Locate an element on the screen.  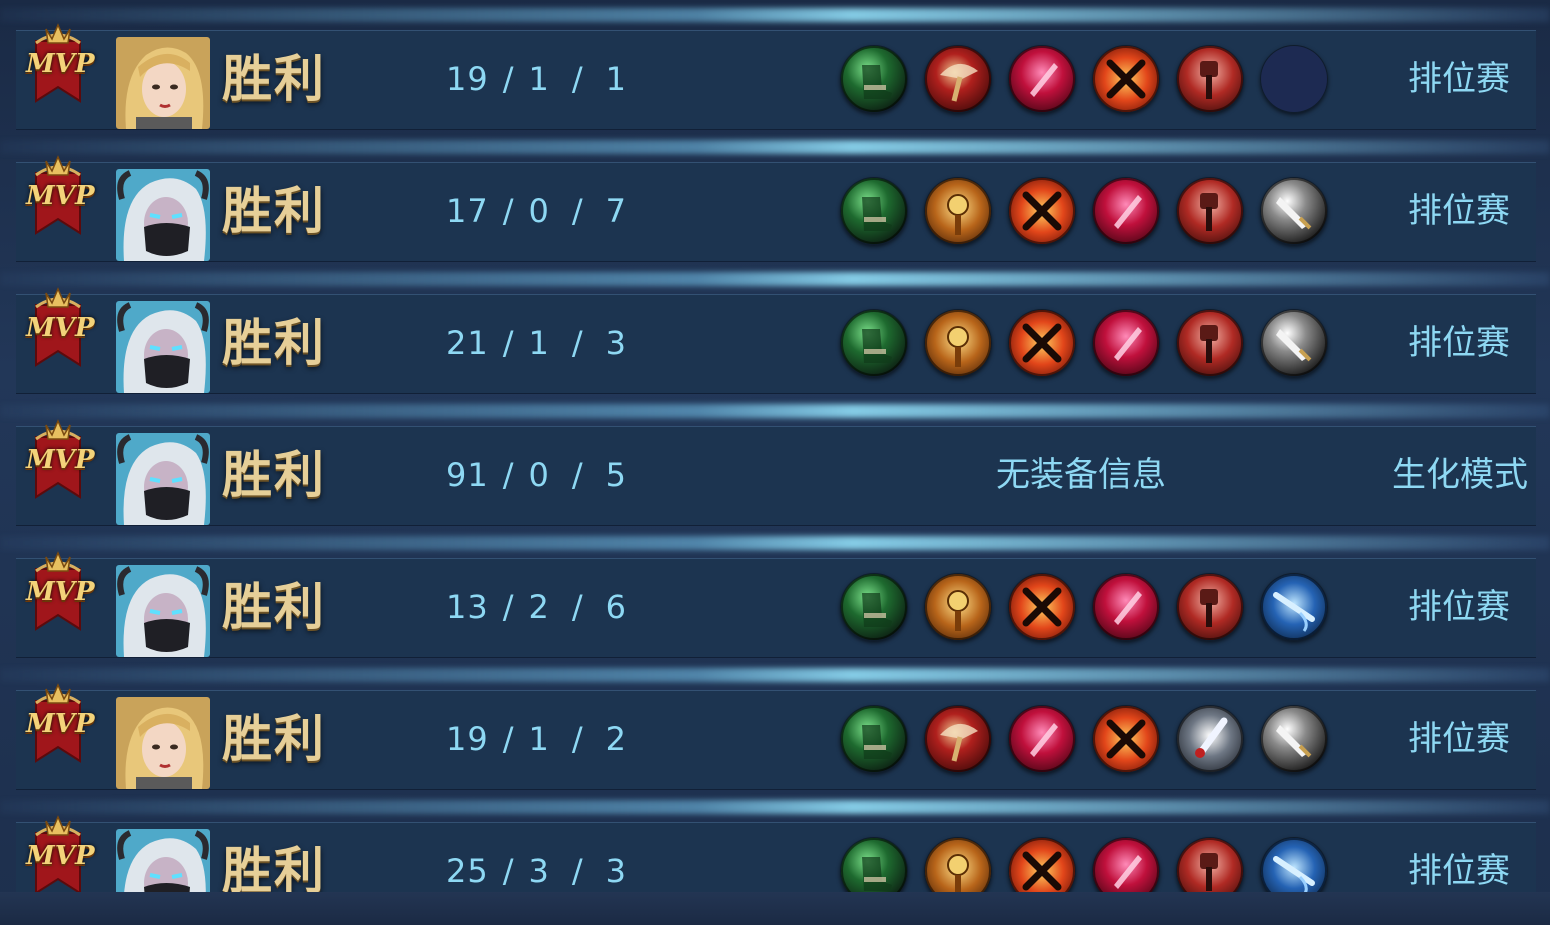
silver-sword-icon is located at coordinates (1210, 739).